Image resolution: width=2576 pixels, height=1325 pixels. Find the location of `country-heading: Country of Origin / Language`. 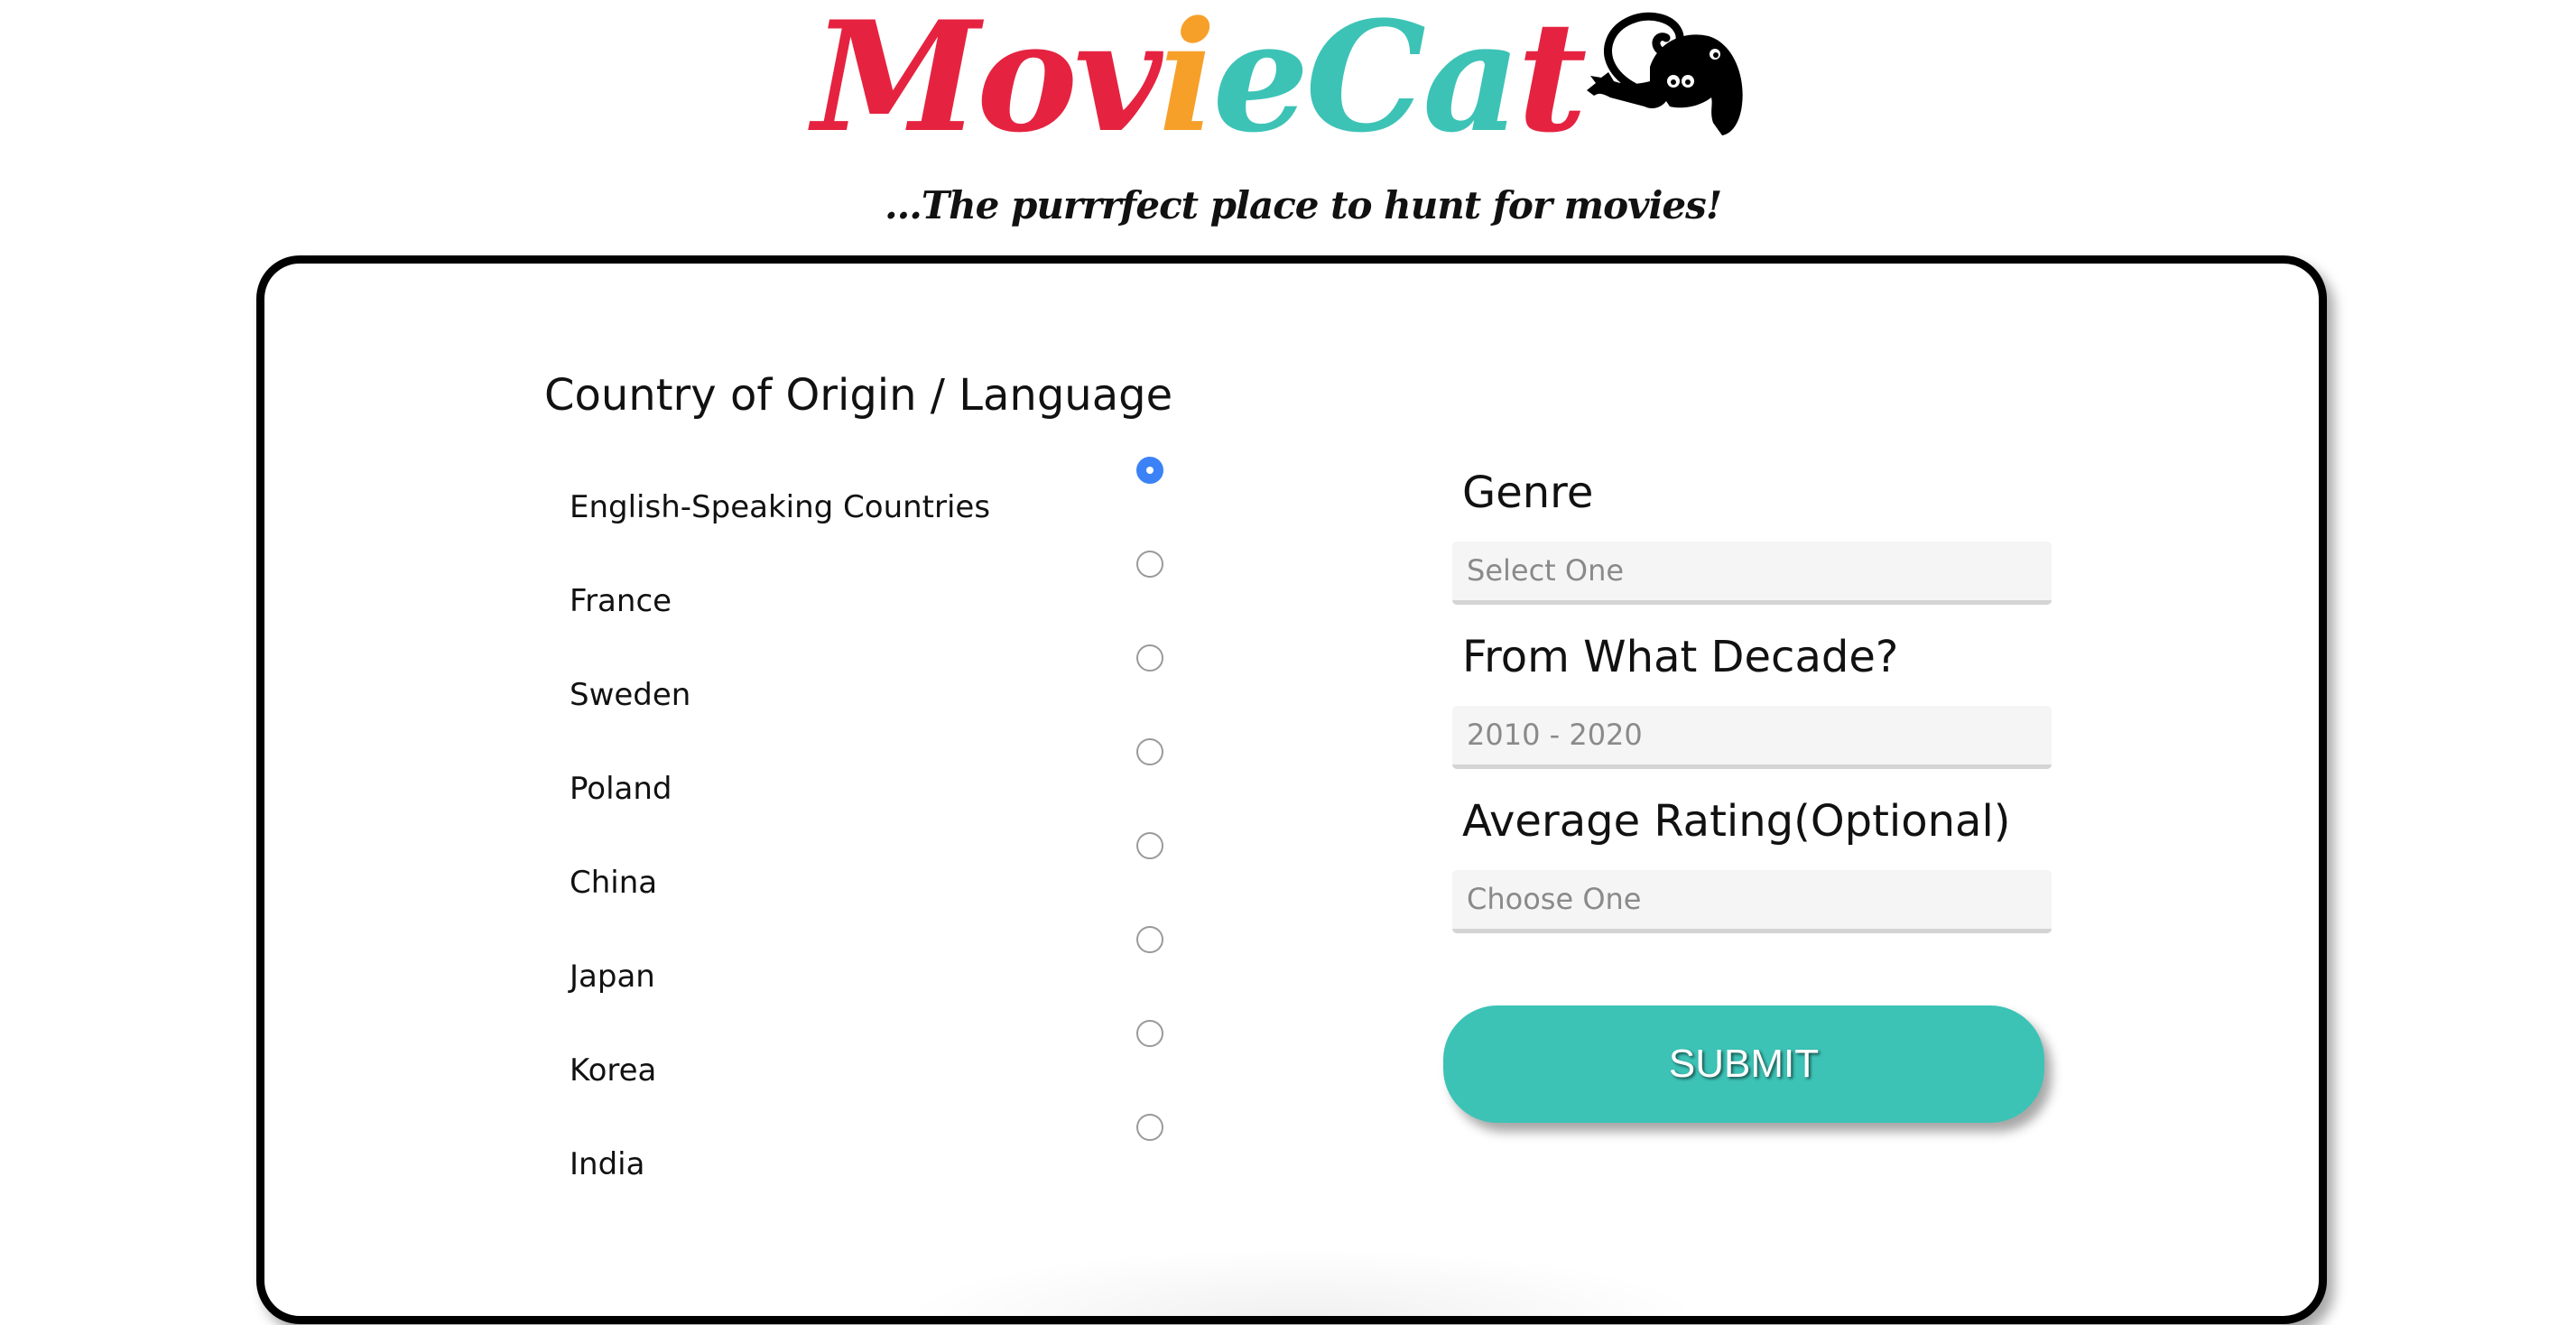

country-heading: Country of Origin / Language is located at coordinates (859, 395).